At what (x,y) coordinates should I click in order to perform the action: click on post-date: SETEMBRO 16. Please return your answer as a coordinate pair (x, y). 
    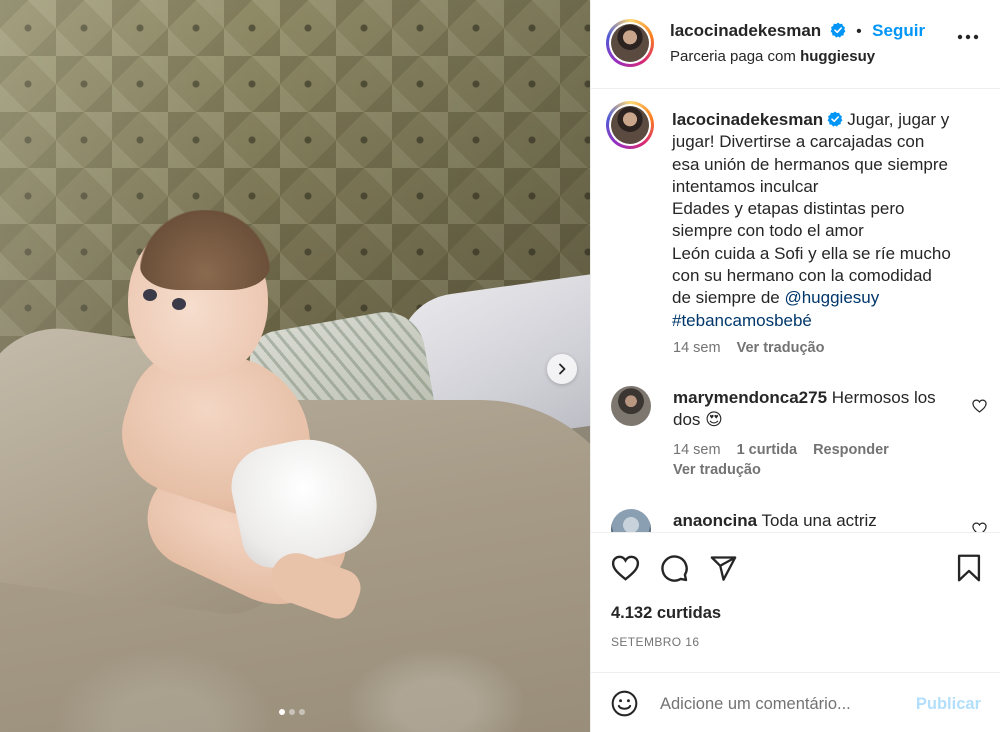
    Looking at the image, I should click on (655, 642).